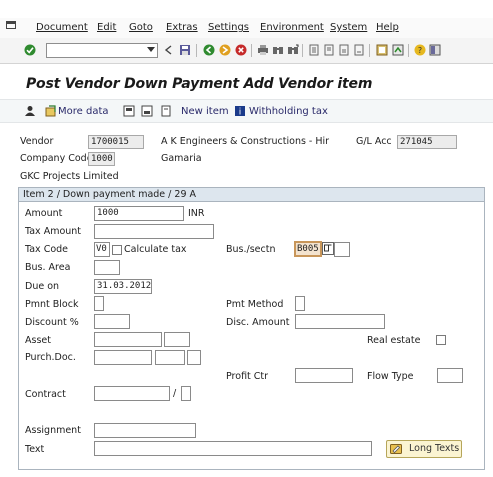 The width and height of the screenshot is (493, 477). I want to click on withholding-tax-button: Withholding tax, so click(288, 111).